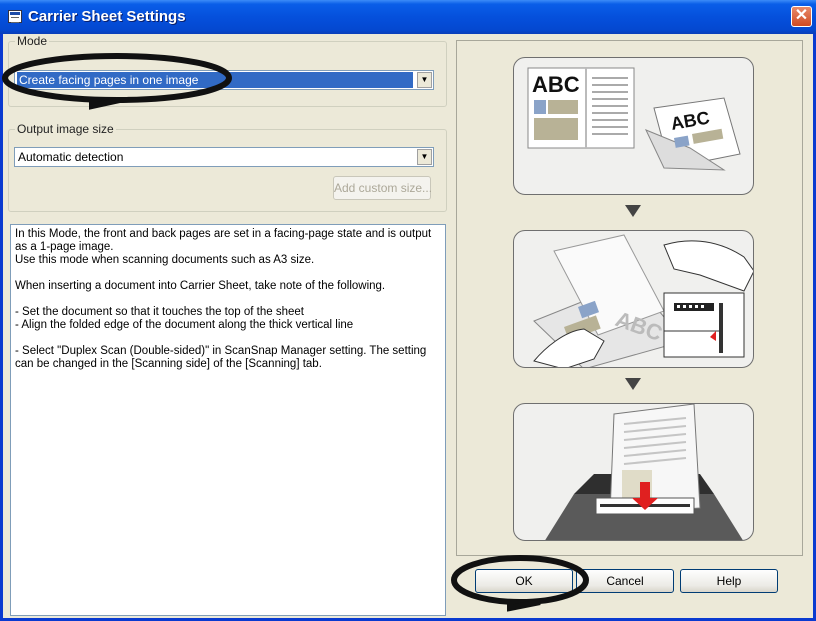 The image size is (816, 621). What do you see at coordinates (644, 472) in the screenshot?
I see `scanner-illustration` at bounding box center [644, 472].